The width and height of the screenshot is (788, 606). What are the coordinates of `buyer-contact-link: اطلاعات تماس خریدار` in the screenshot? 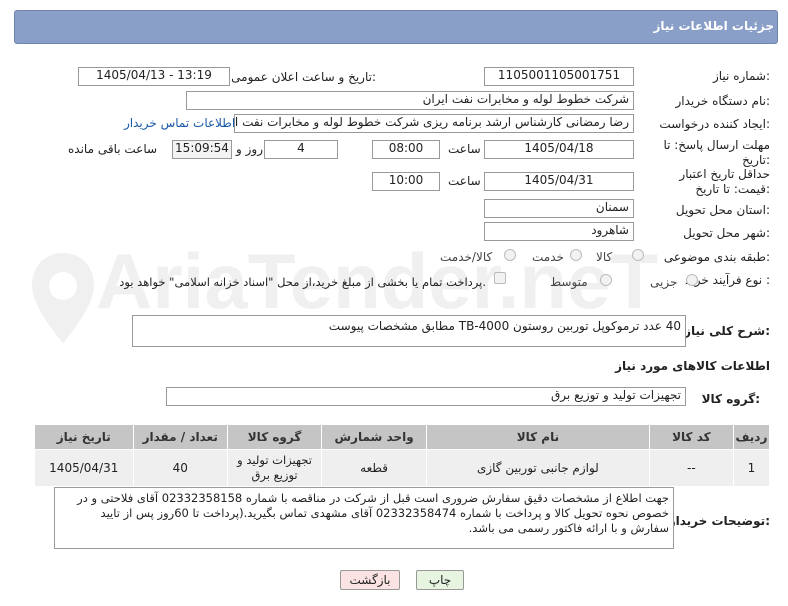 It's located at (179, 123).